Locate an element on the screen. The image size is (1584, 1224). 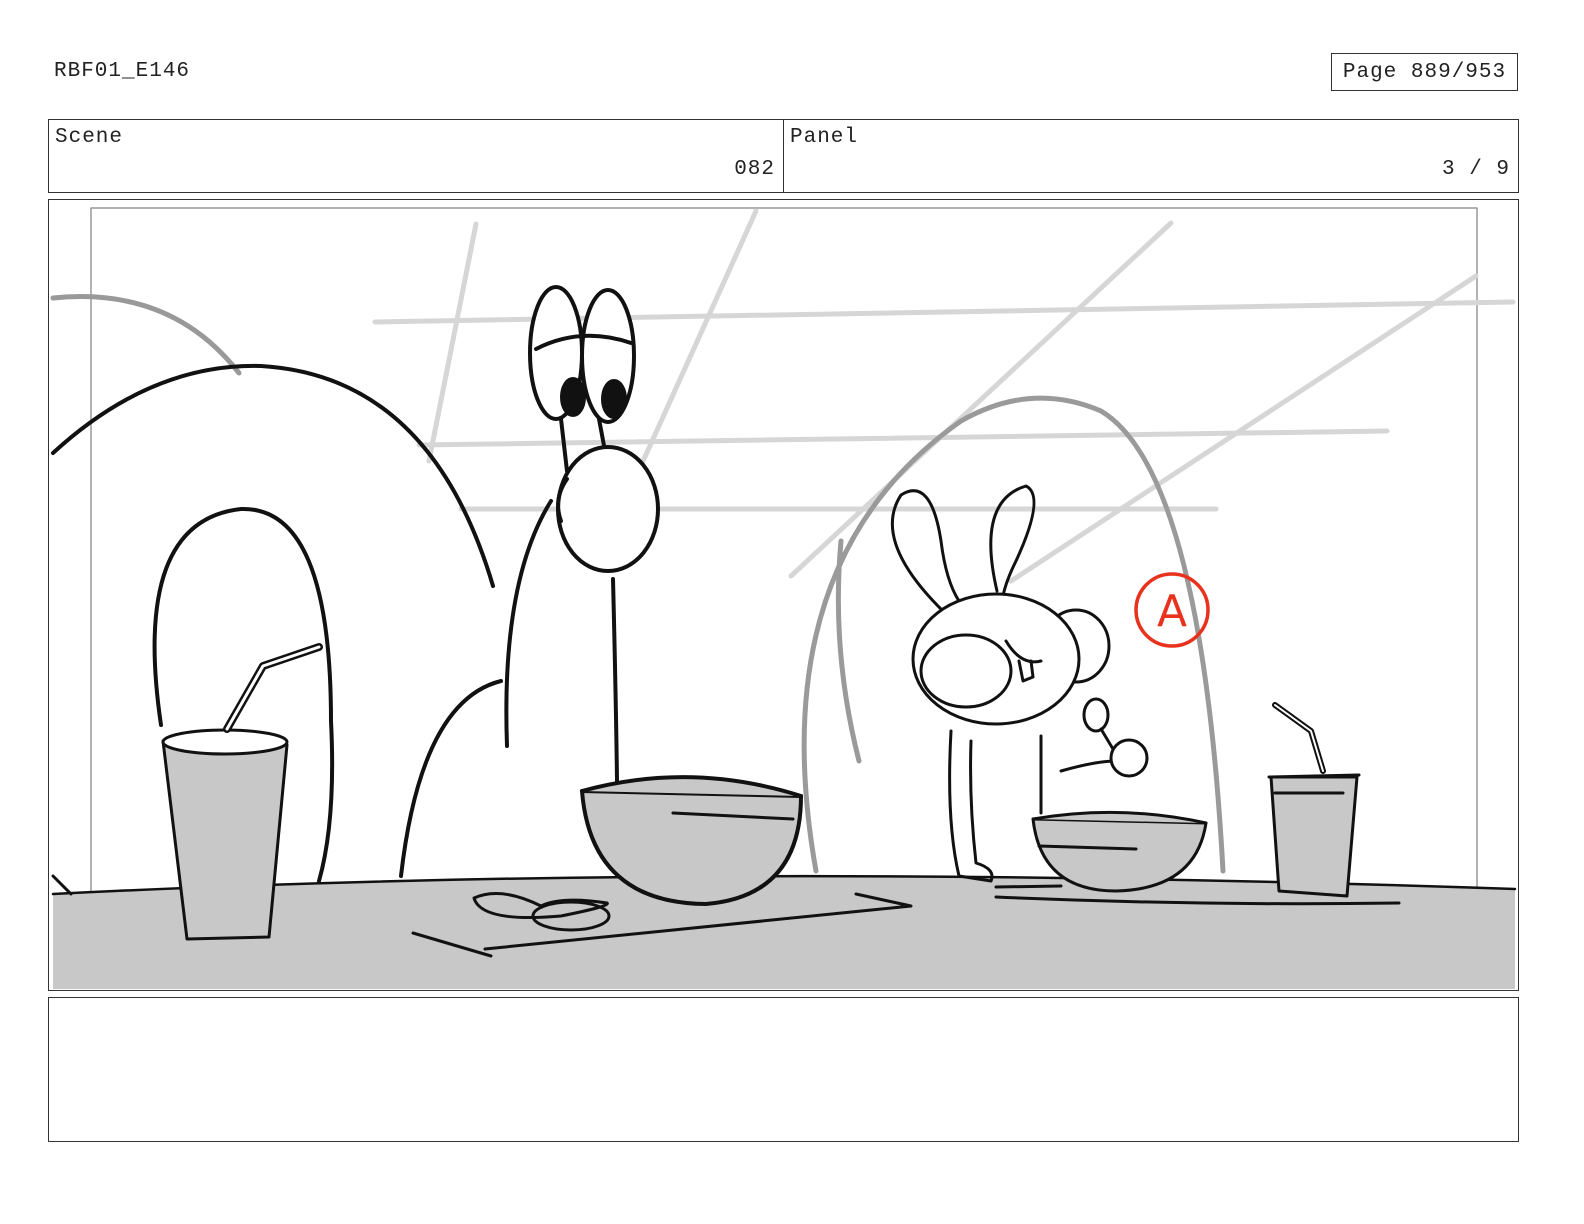
scene-cell: Scene 082 is located at coordinates (416, 156).